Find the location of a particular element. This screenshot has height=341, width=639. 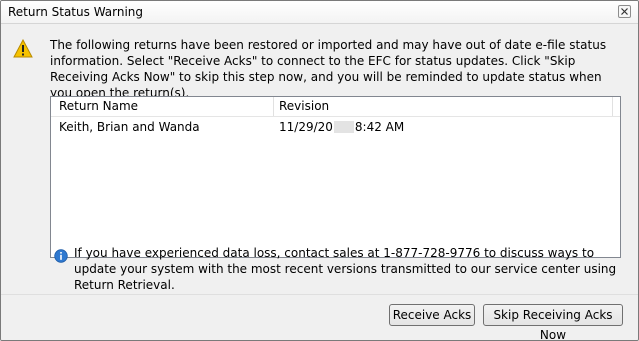

column-header-revision: Revision is located at coordinates (304, 106).